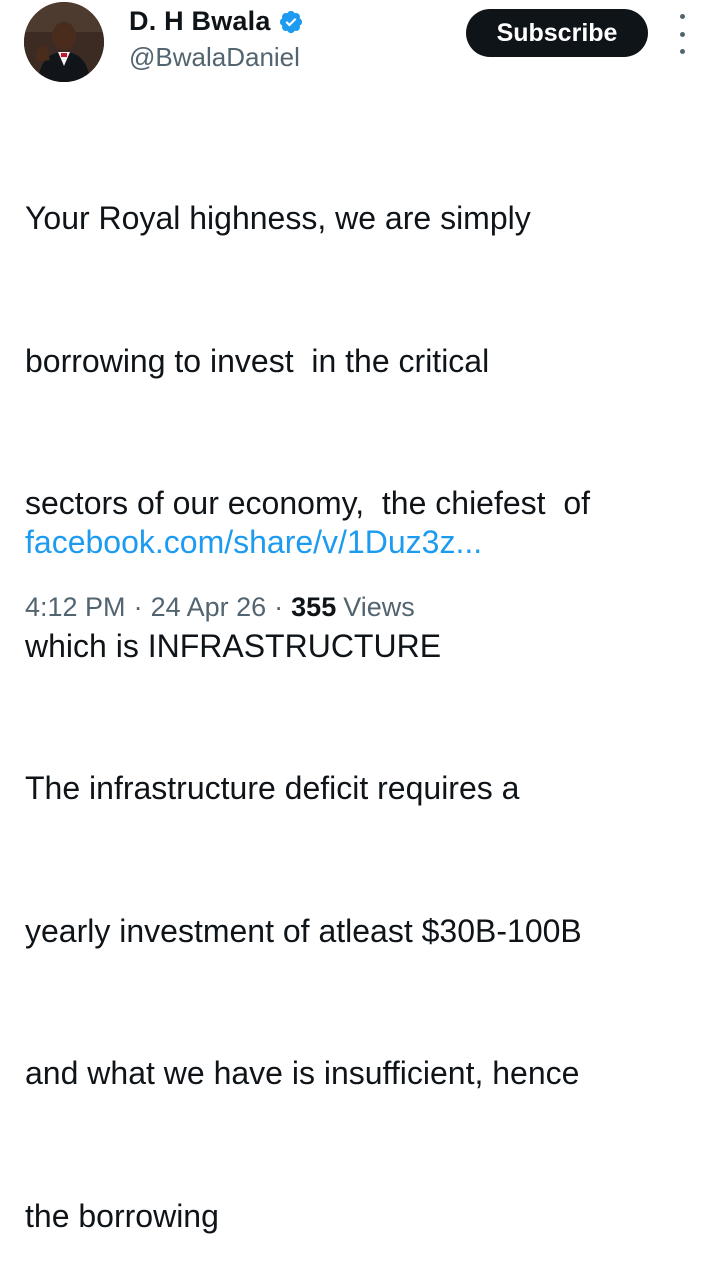 The image size is (720, 1288). What do you see at coordinates (200, 21) in the screenshot?
I see `author-name: D. H Bwala` at bounding box center [200, 21].